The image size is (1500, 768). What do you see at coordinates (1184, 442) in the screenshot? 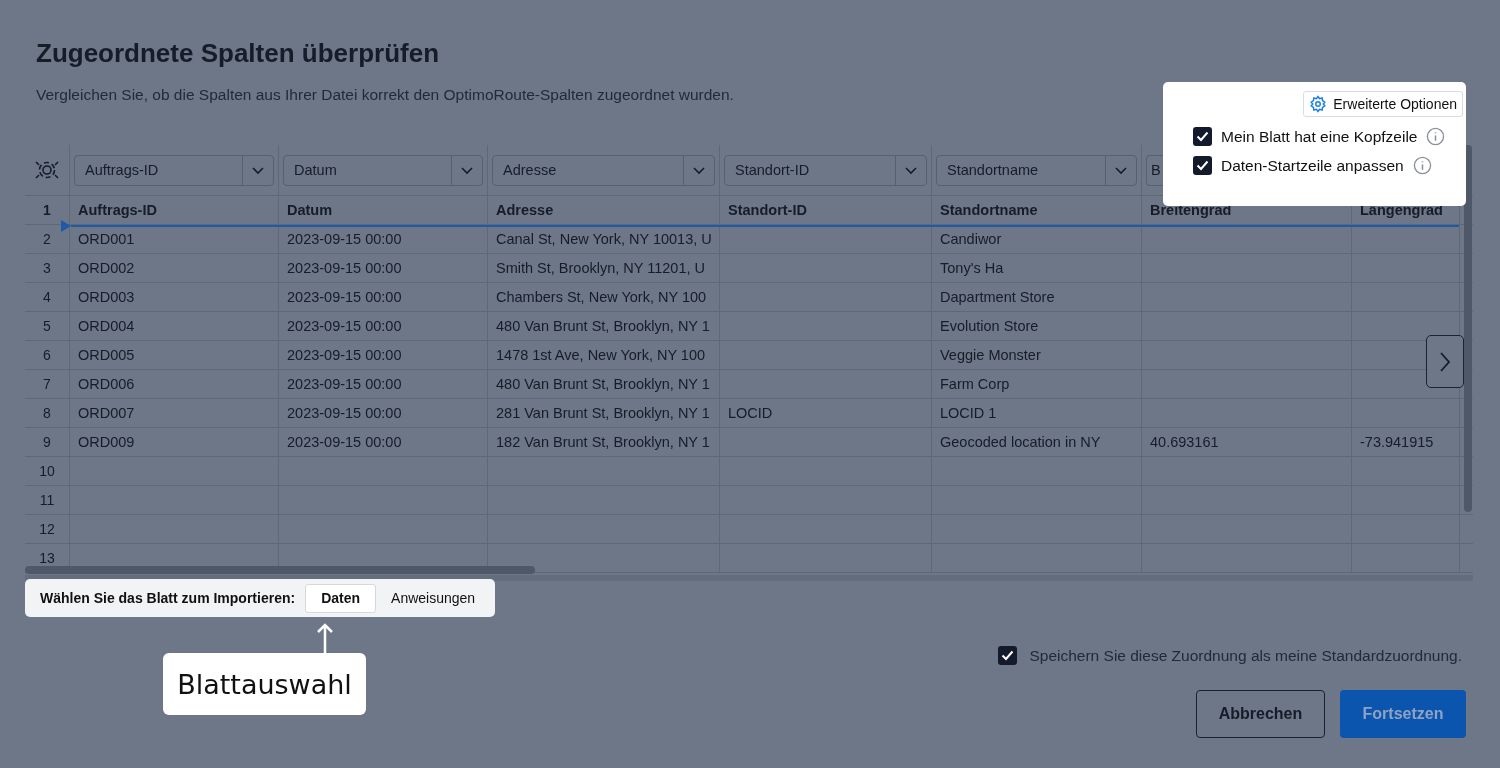
I see `table-cell: 40.693161` at bounding box center [1184, 442].